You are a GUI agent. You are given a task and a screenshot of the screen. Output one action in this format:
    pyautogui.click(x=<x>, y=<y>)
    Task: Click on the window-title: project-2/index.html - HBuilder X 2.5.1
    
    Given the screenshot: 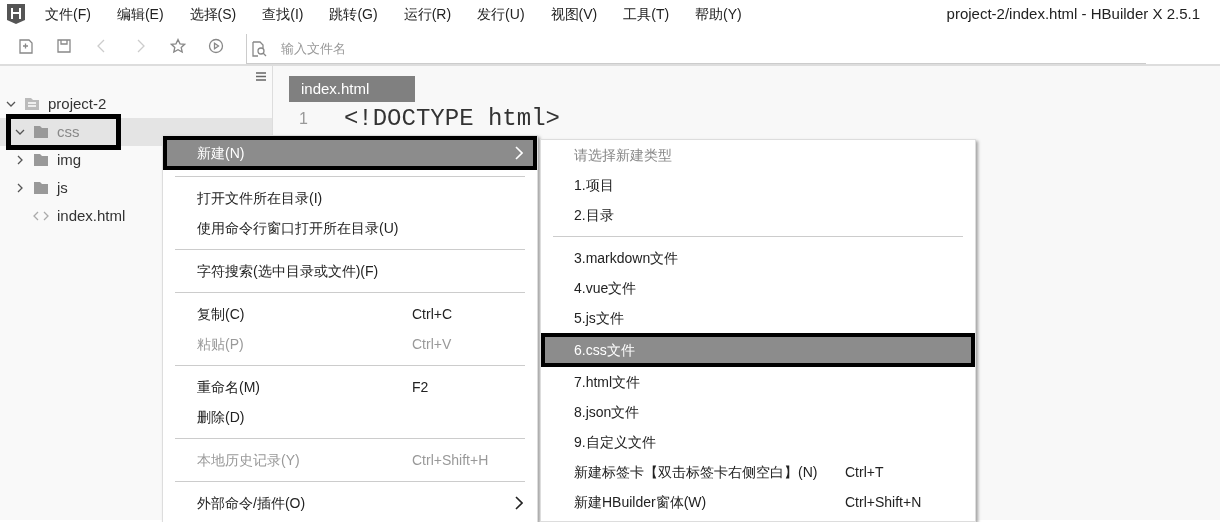 What is the action you would take?
    pyautogui.click(x=1073, y=13)
    